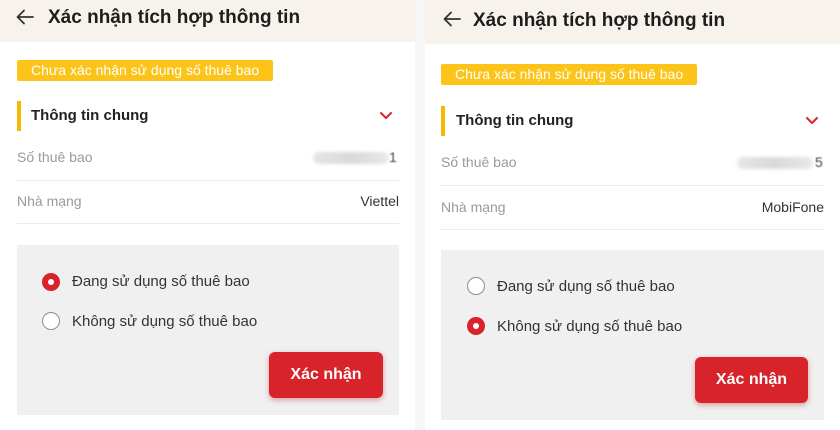 The height and width of the screenshot is (430, 840). I want to click on subscriber-number-suffix: 1, so click(393, 157).